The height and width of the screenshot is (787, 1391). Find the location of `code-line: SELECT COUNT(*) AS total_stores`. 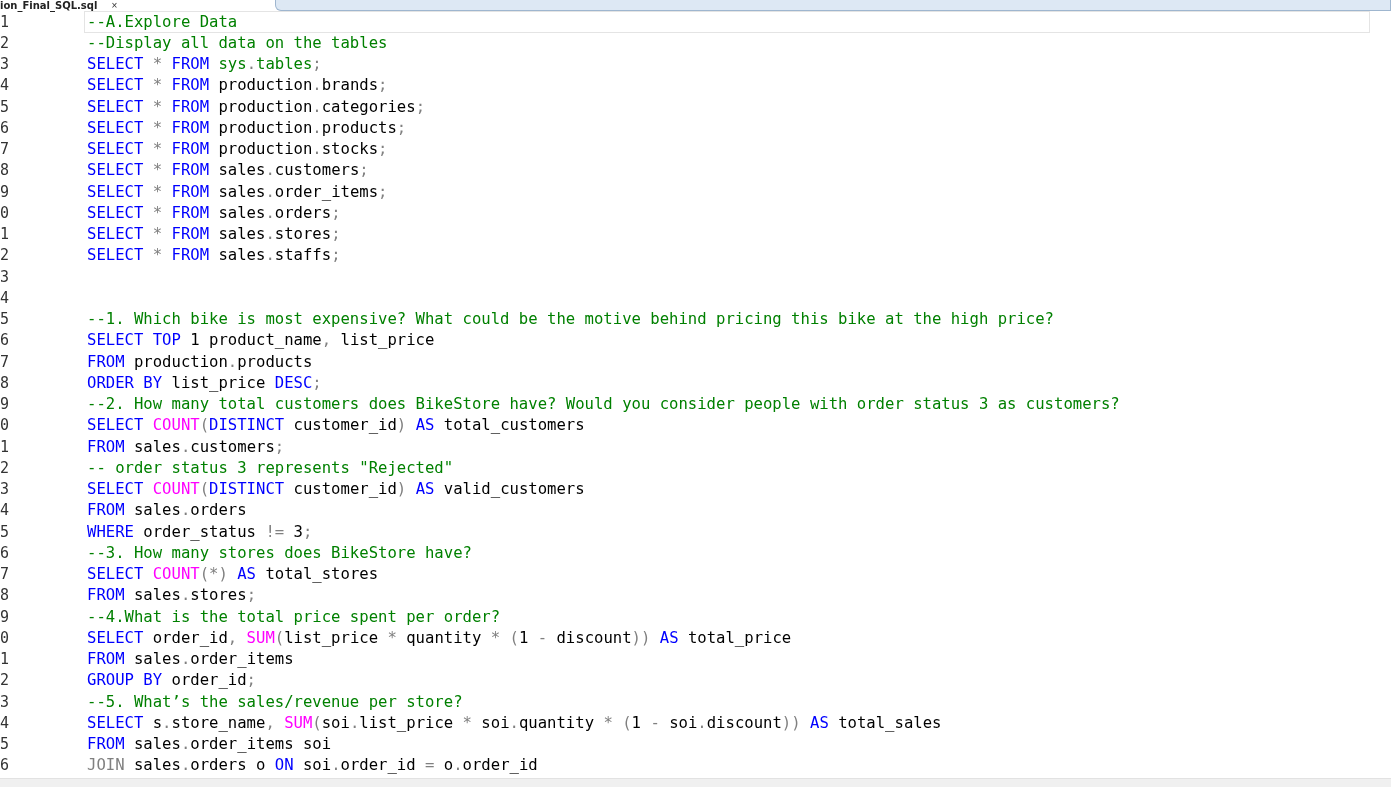

code-line: SELECT COUNT(*) AS total_stores is located at coordinates (233, 575).